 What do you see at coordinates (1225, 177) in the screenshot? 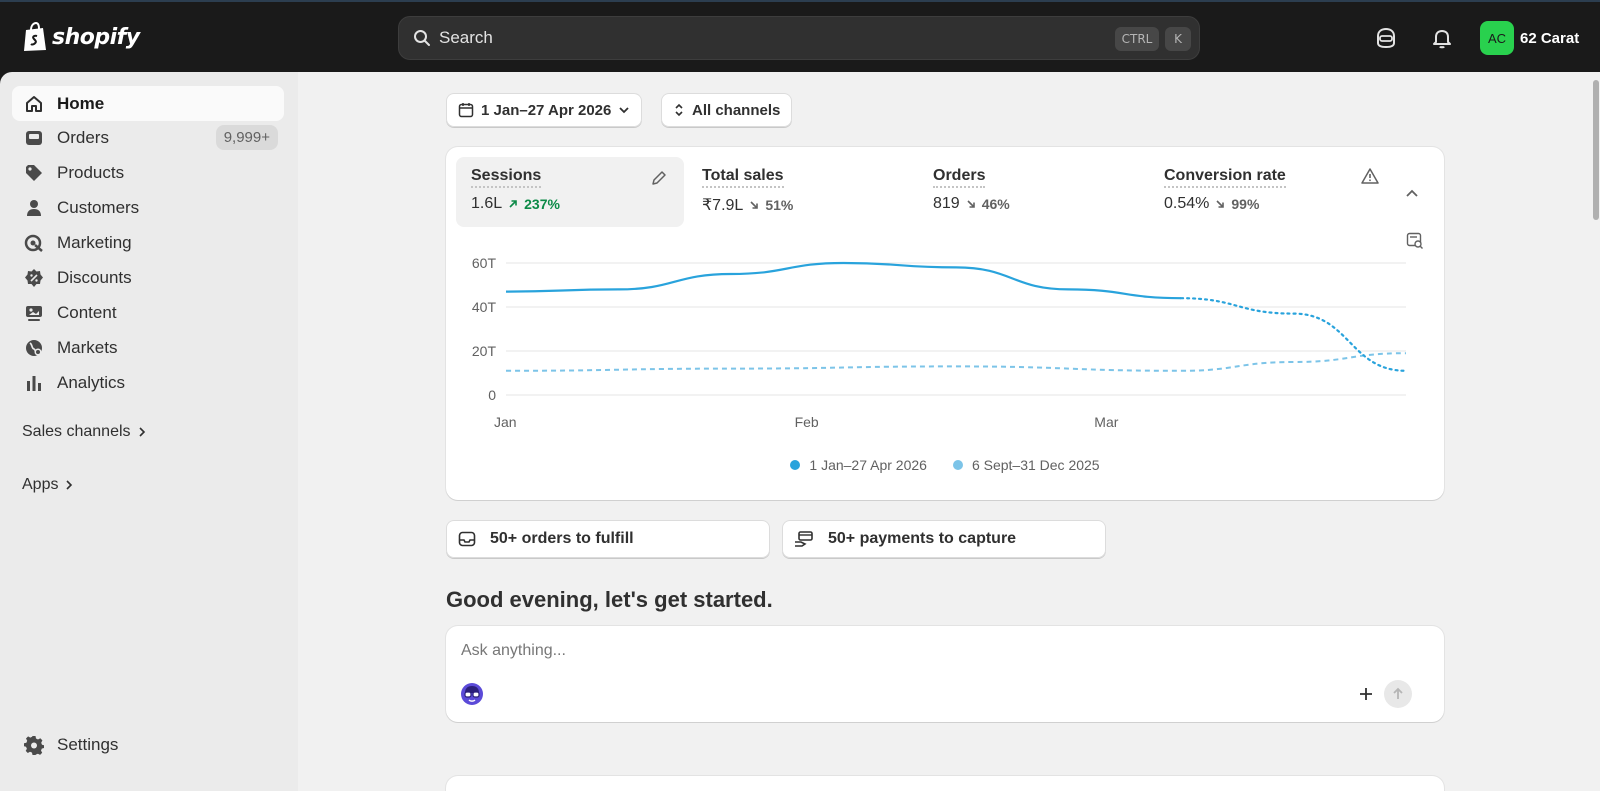
I see `metric-title: Conversion rate` at bounding box center [1225, 177].